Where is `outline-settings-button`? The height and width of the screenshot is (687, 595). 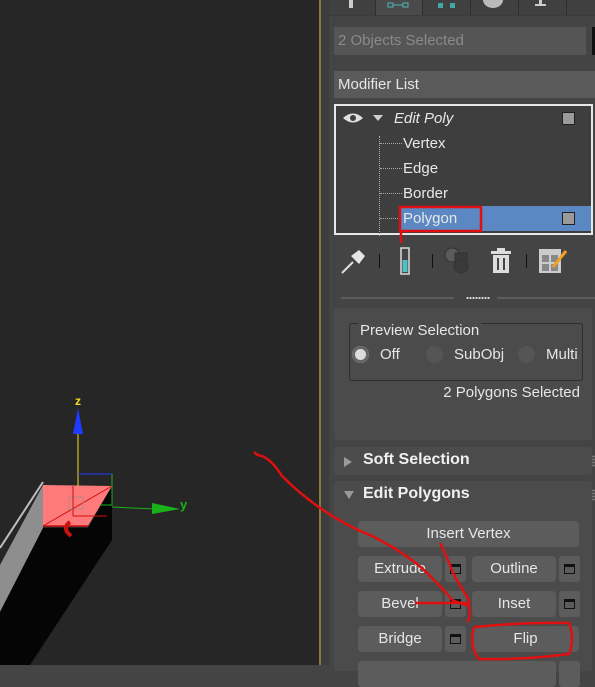
outline-settings-button is located at coordinates (569, 569).